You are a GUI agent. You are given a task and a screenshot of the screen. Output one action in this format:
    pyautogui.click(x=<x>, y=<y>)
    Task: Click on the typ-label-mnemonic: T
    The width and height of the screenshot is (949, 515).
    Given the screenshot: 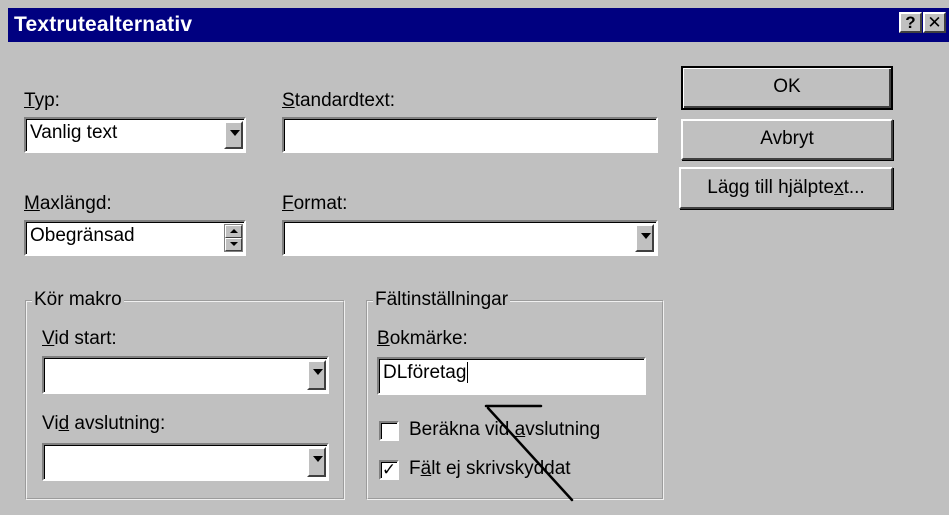 What is the action you would take?
    pyautogui.click(x=29, y=100)
    